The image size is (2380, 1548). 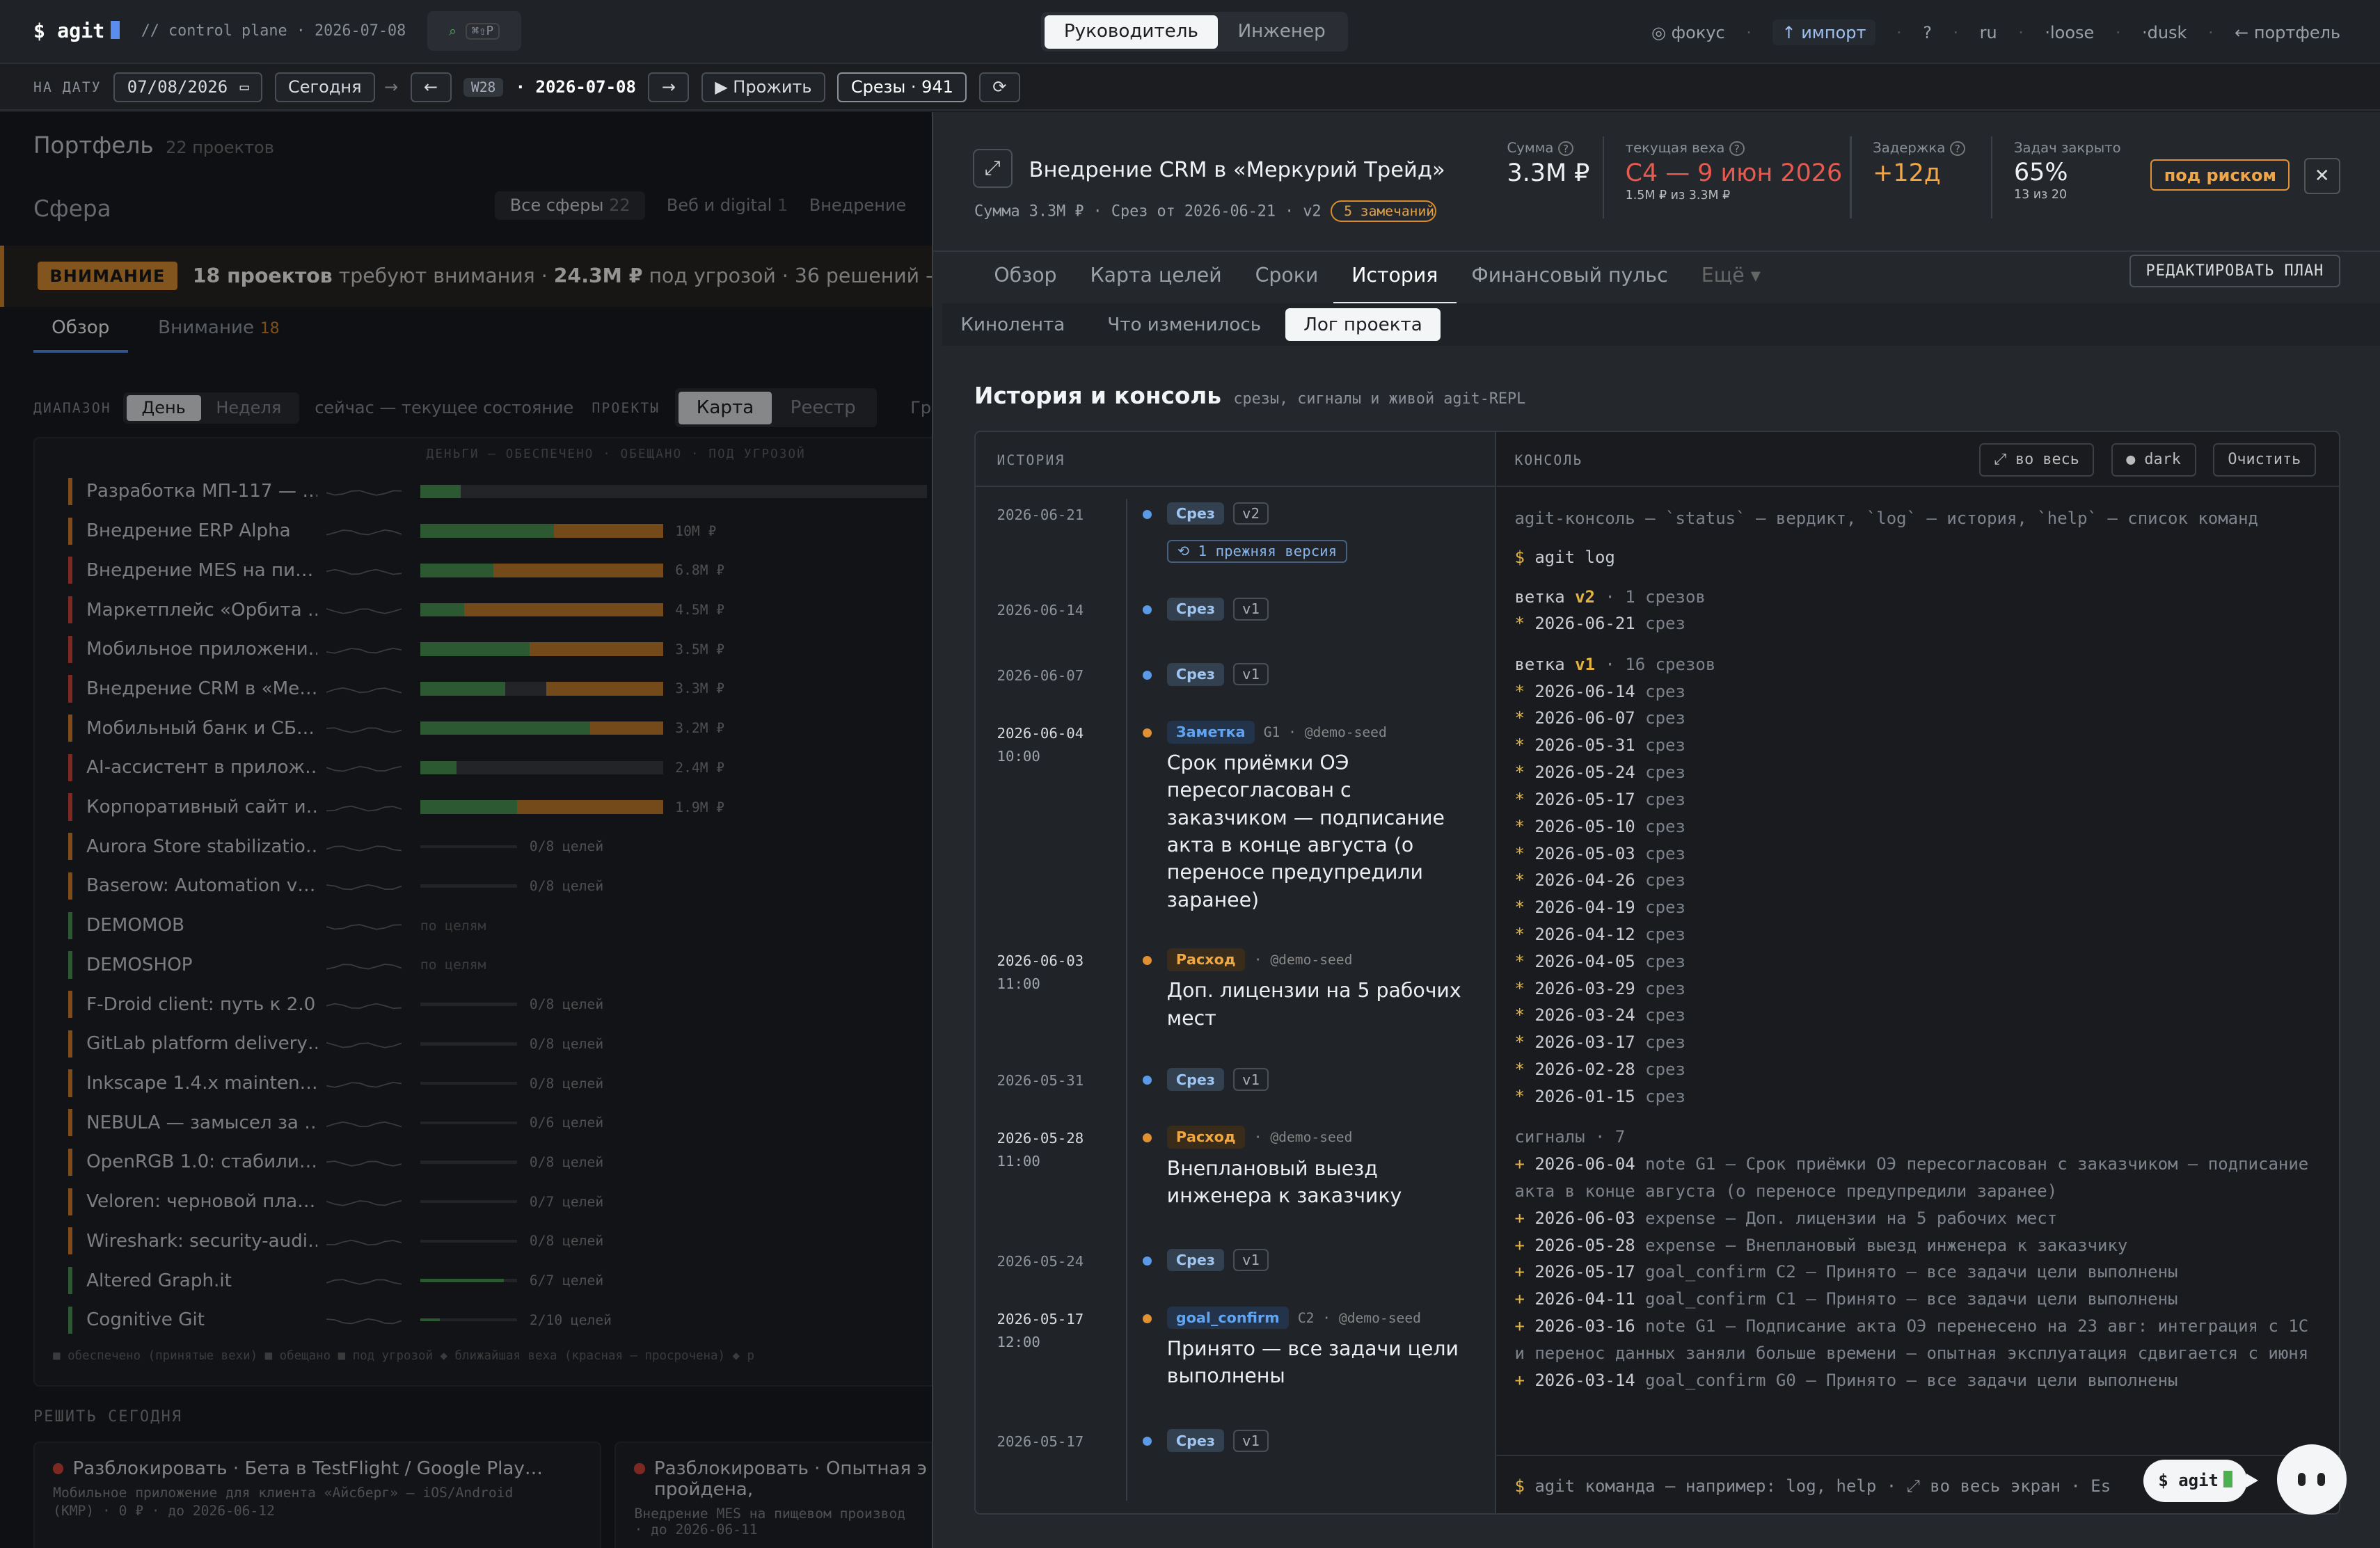 What do you see at coordinates (992, 169) in the screenshot?
I see `expand-icon: ⤢` at bounding box center [992, 169].